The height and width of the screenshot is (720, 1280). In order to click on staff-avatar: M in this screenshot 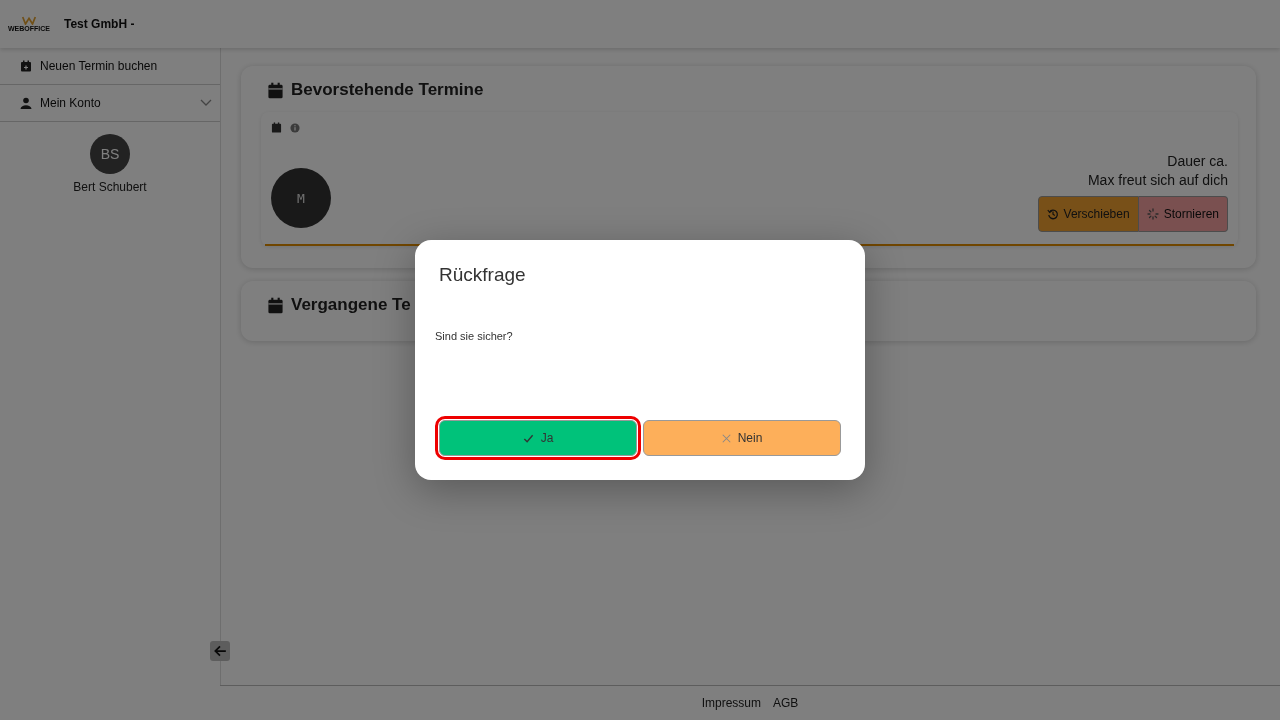, I will do `click(301, 198)`.